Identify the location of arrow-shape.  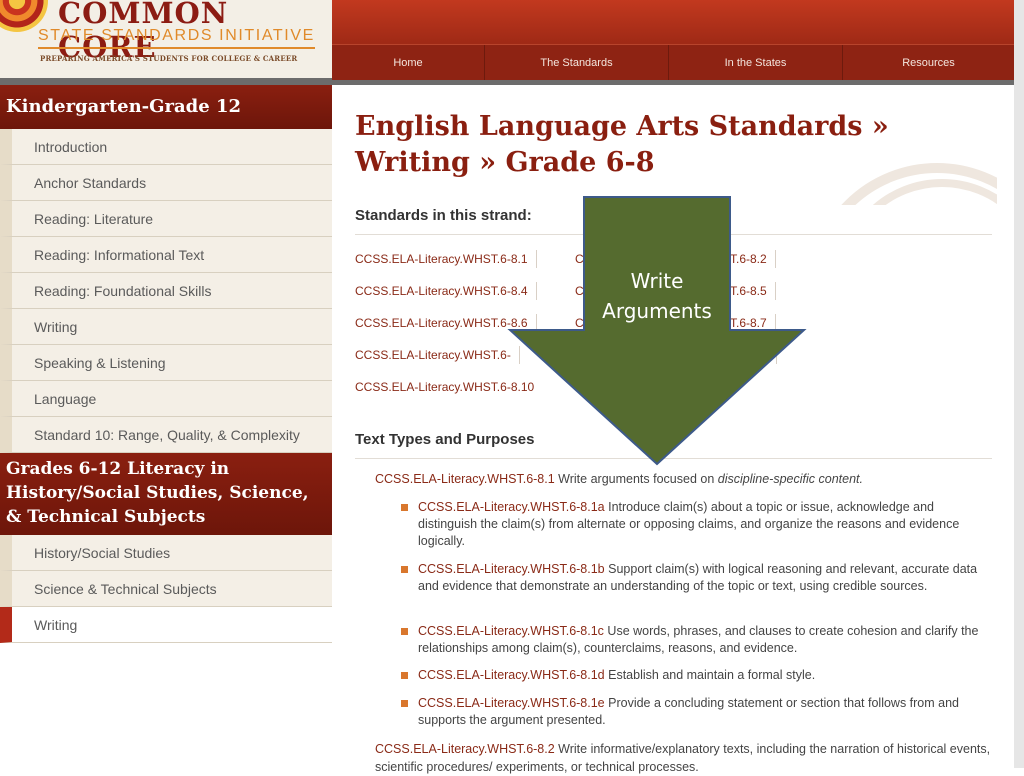
(657, 331).